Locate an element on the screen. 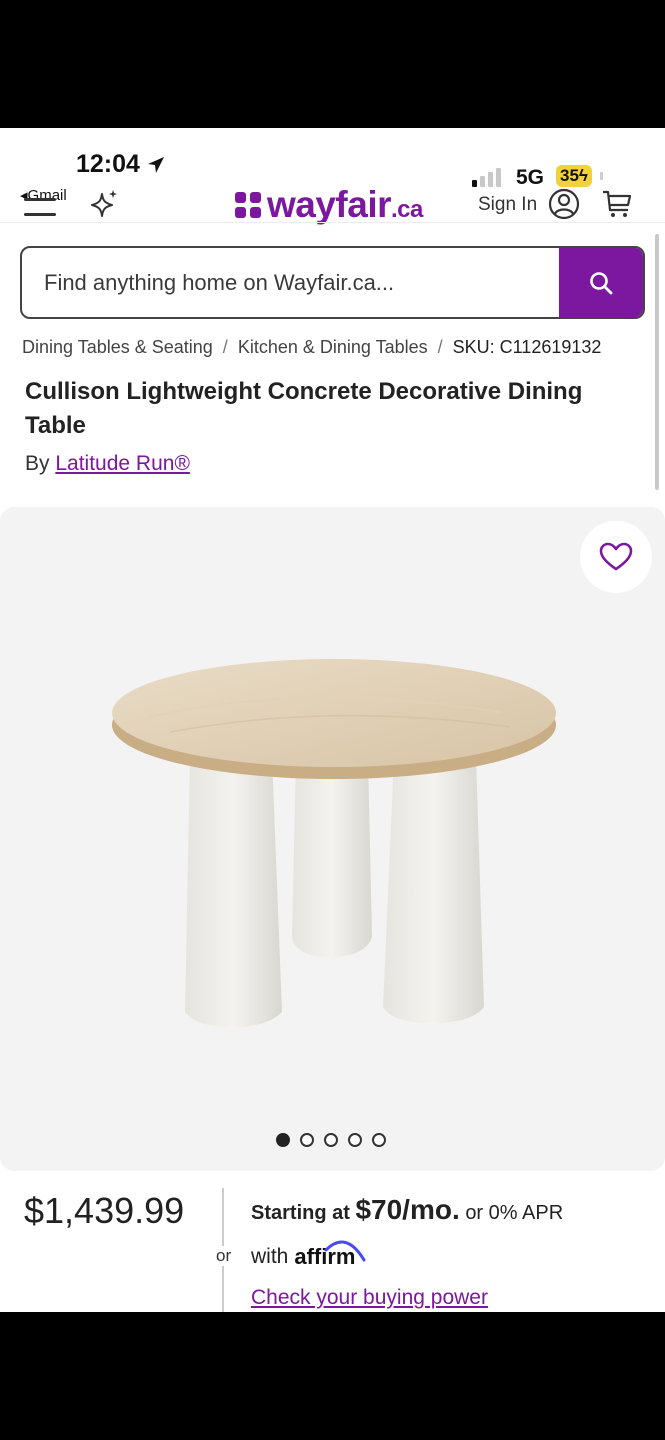 The image size is (665, 1440). logo-main: wayfair is located at coordinates (329, 204).